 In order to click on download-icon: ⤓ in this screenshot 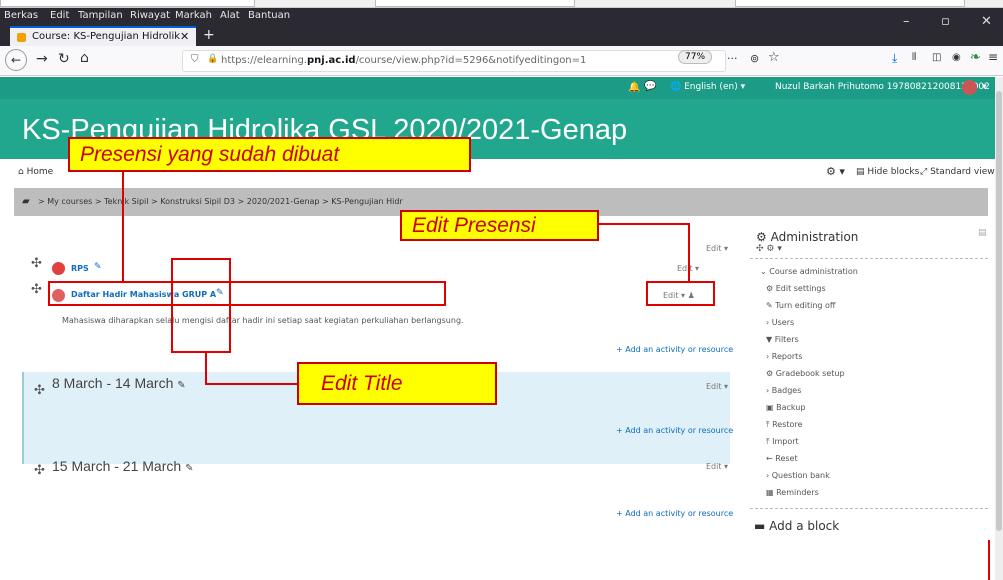, I will do `click(894, 58)`.